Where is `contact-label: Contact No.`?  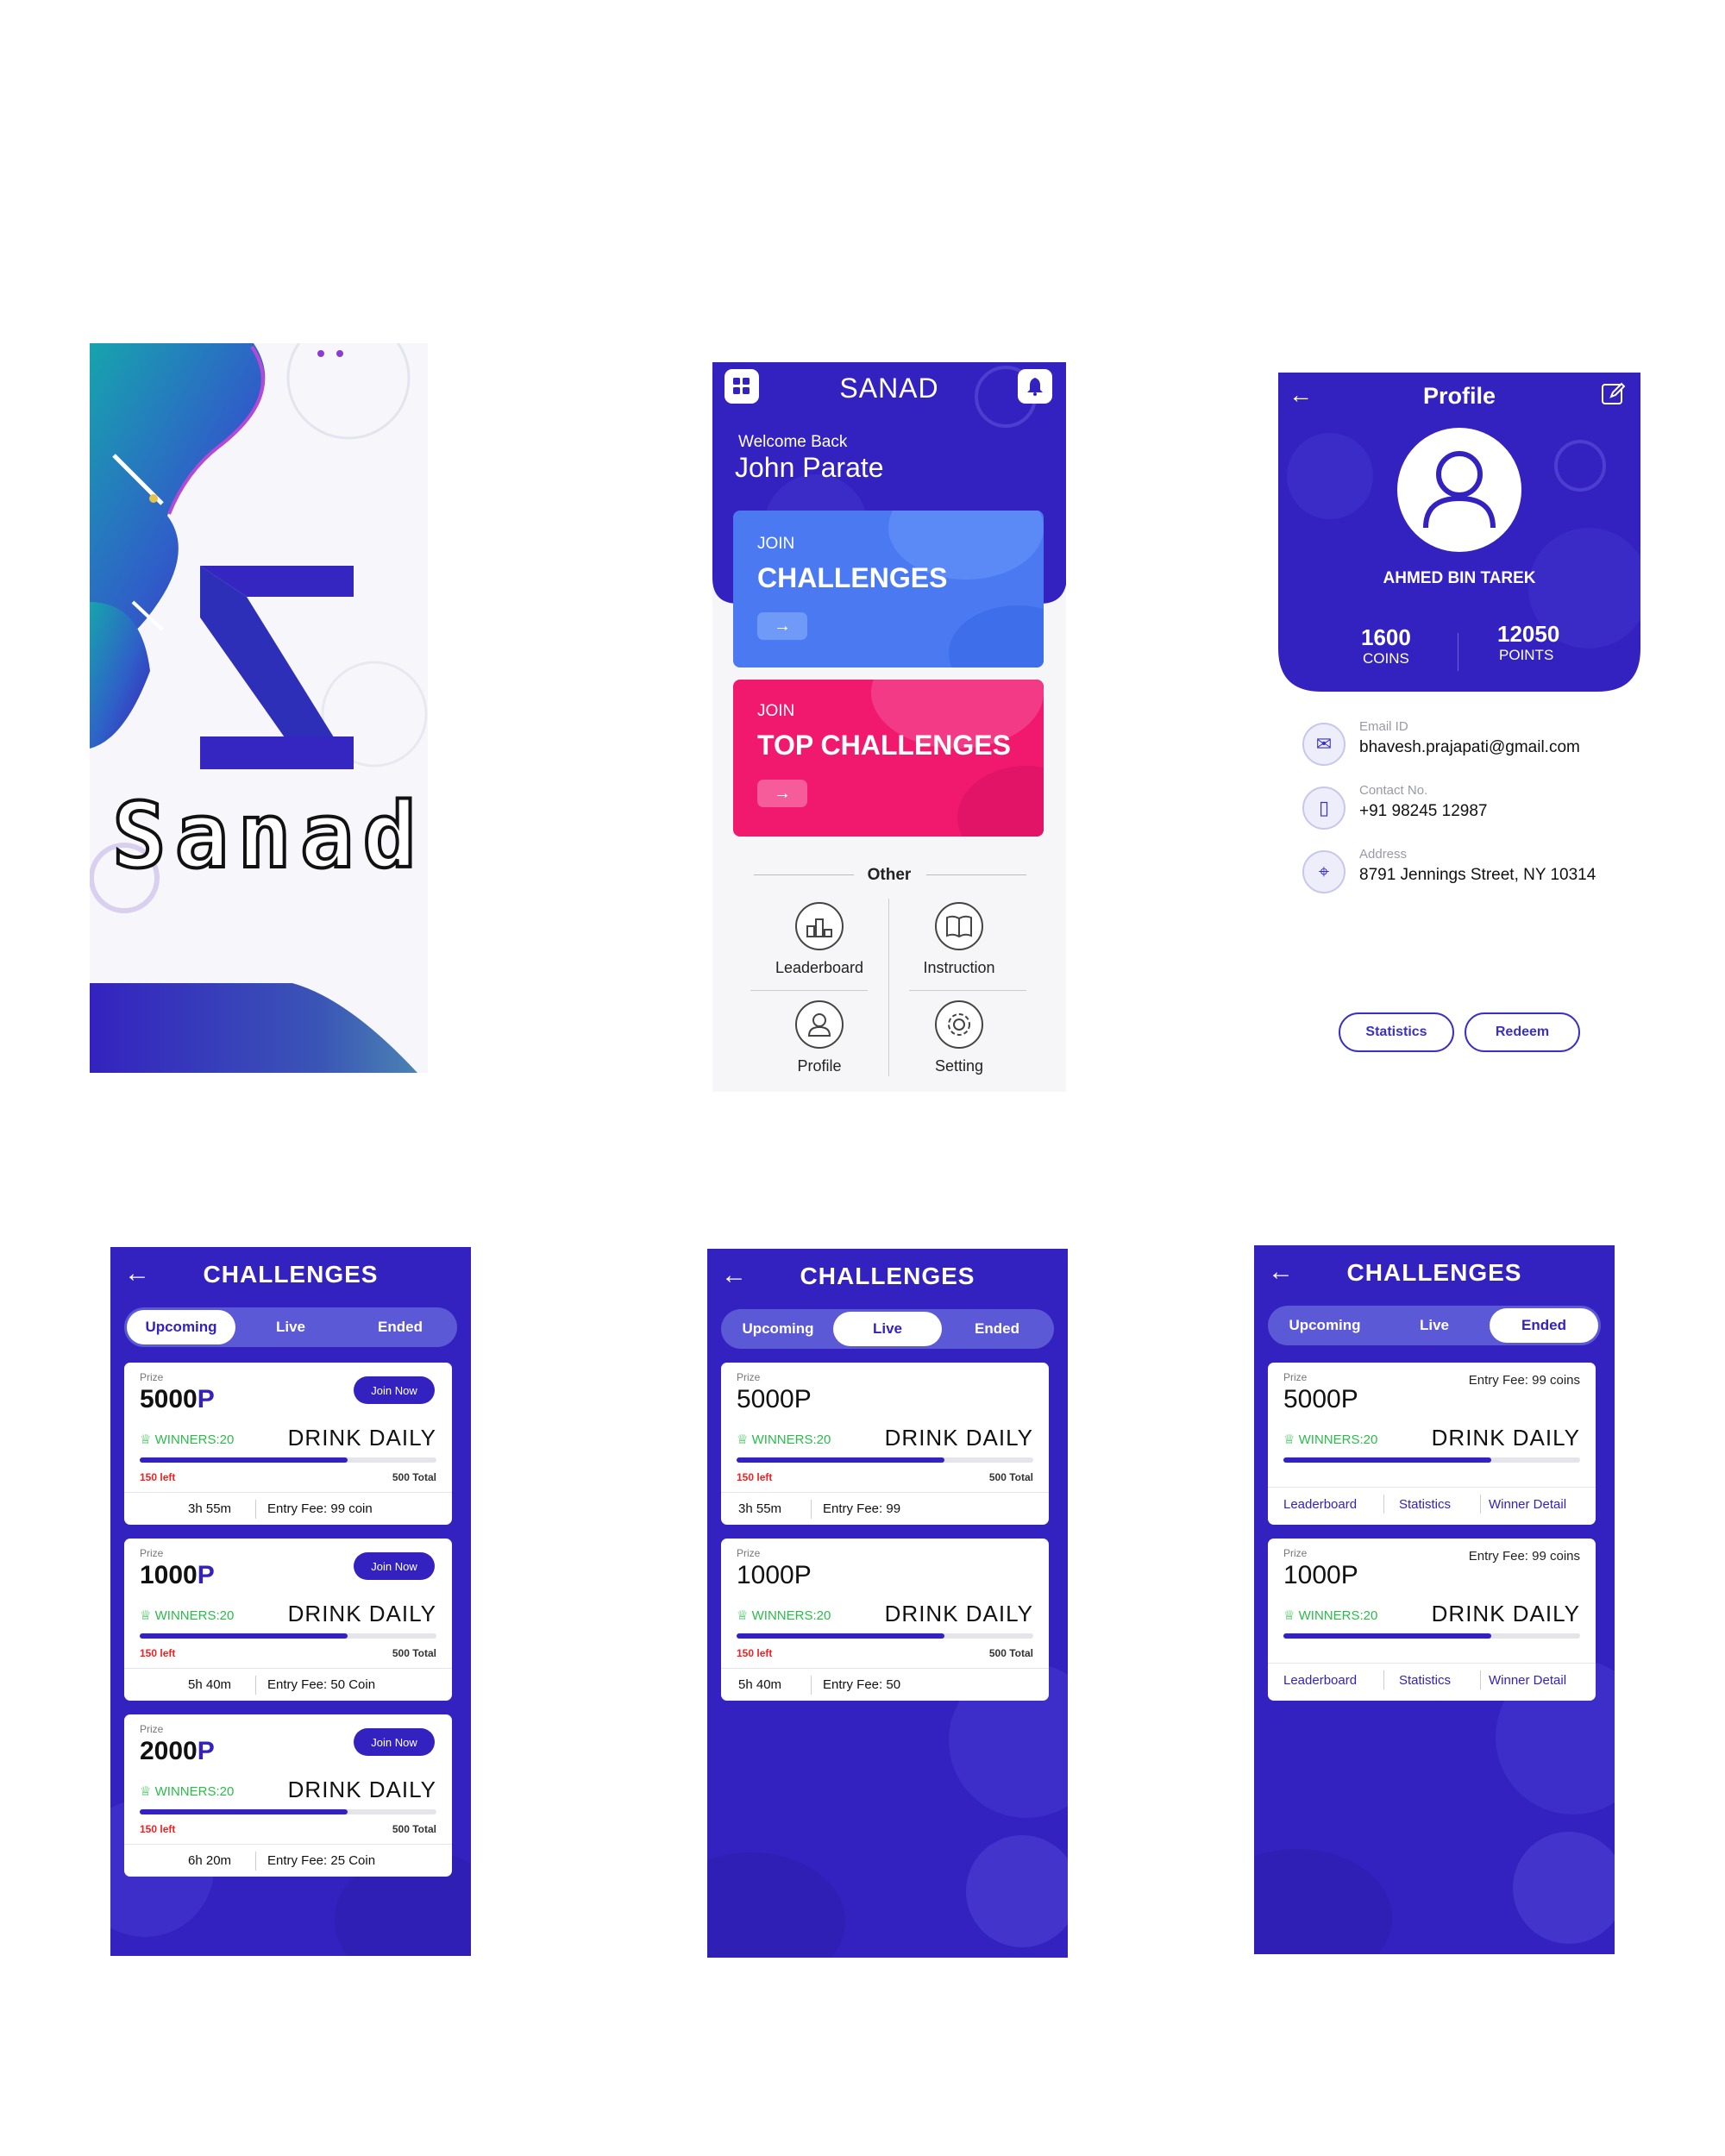 contact-label: Contact No. is located at coordinates (1393, 790).